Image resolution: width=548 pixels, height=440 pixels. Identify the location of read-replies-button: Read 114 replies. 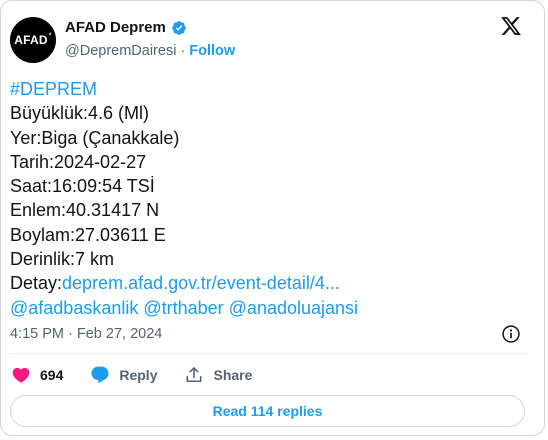
(267, 411).